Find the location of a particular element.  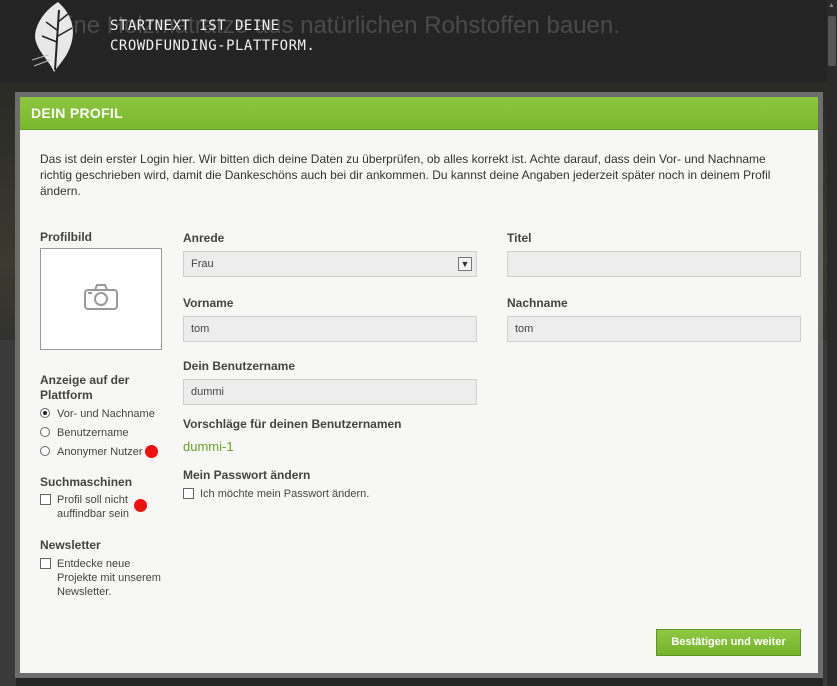

radio-anonymous-label: Anonymer Nutzer is located at coordinates (100, 452).